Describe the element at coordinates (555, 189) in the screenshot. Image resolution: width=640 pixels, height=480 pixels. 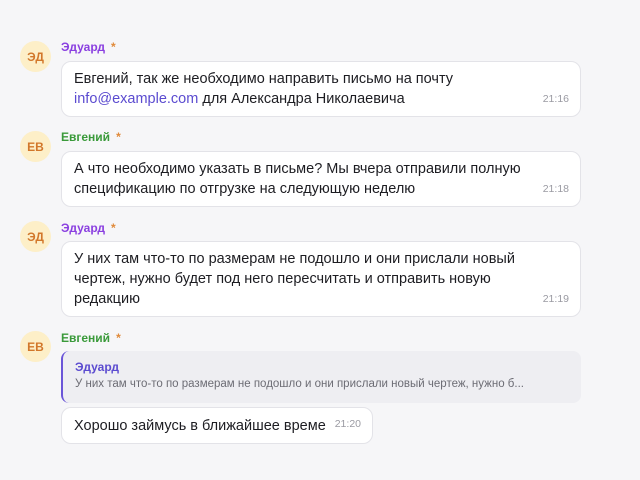
I see `timestamp: 21:18` at that location.